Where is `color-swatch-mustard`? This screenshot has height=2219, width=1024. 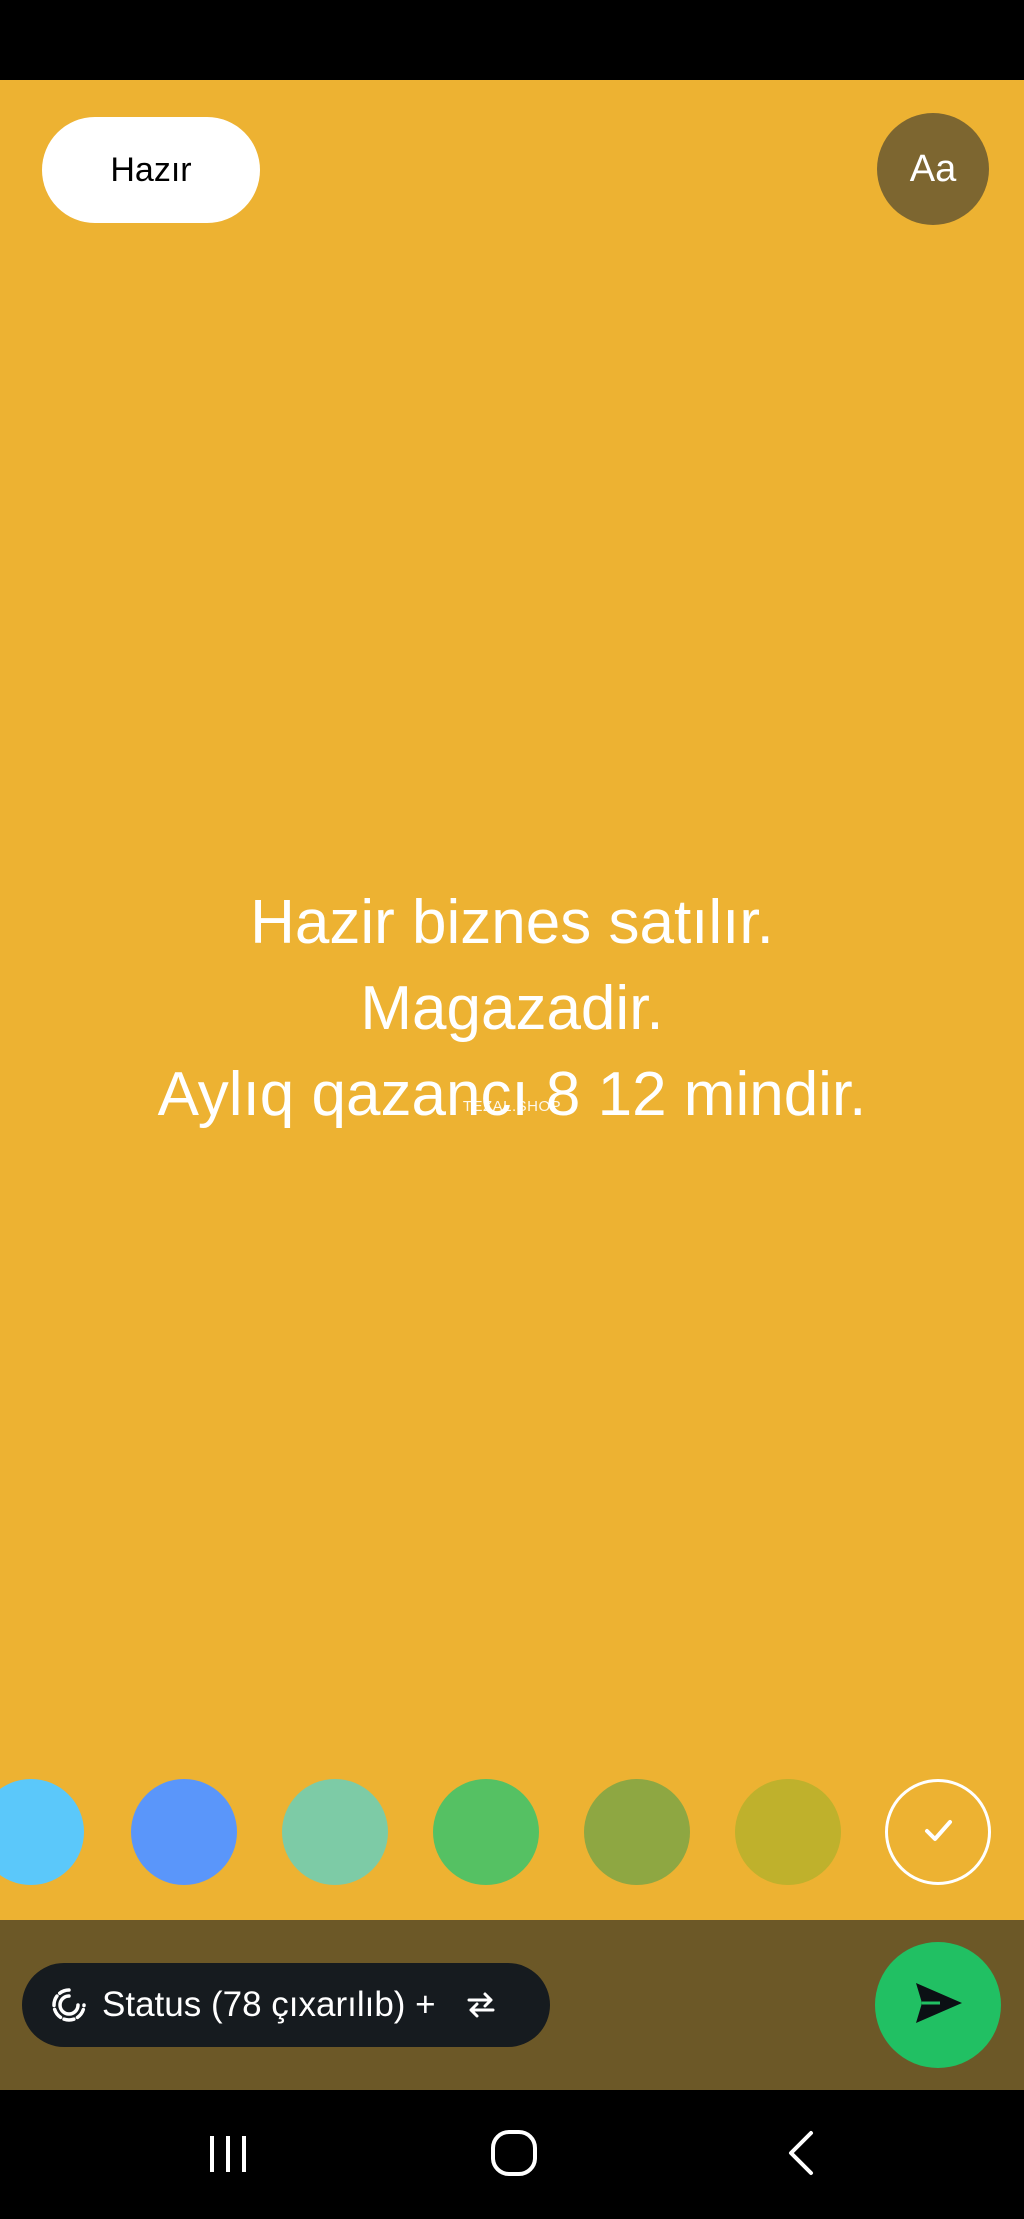 color-swatch-mustard is located at coordinates (788, 1832).